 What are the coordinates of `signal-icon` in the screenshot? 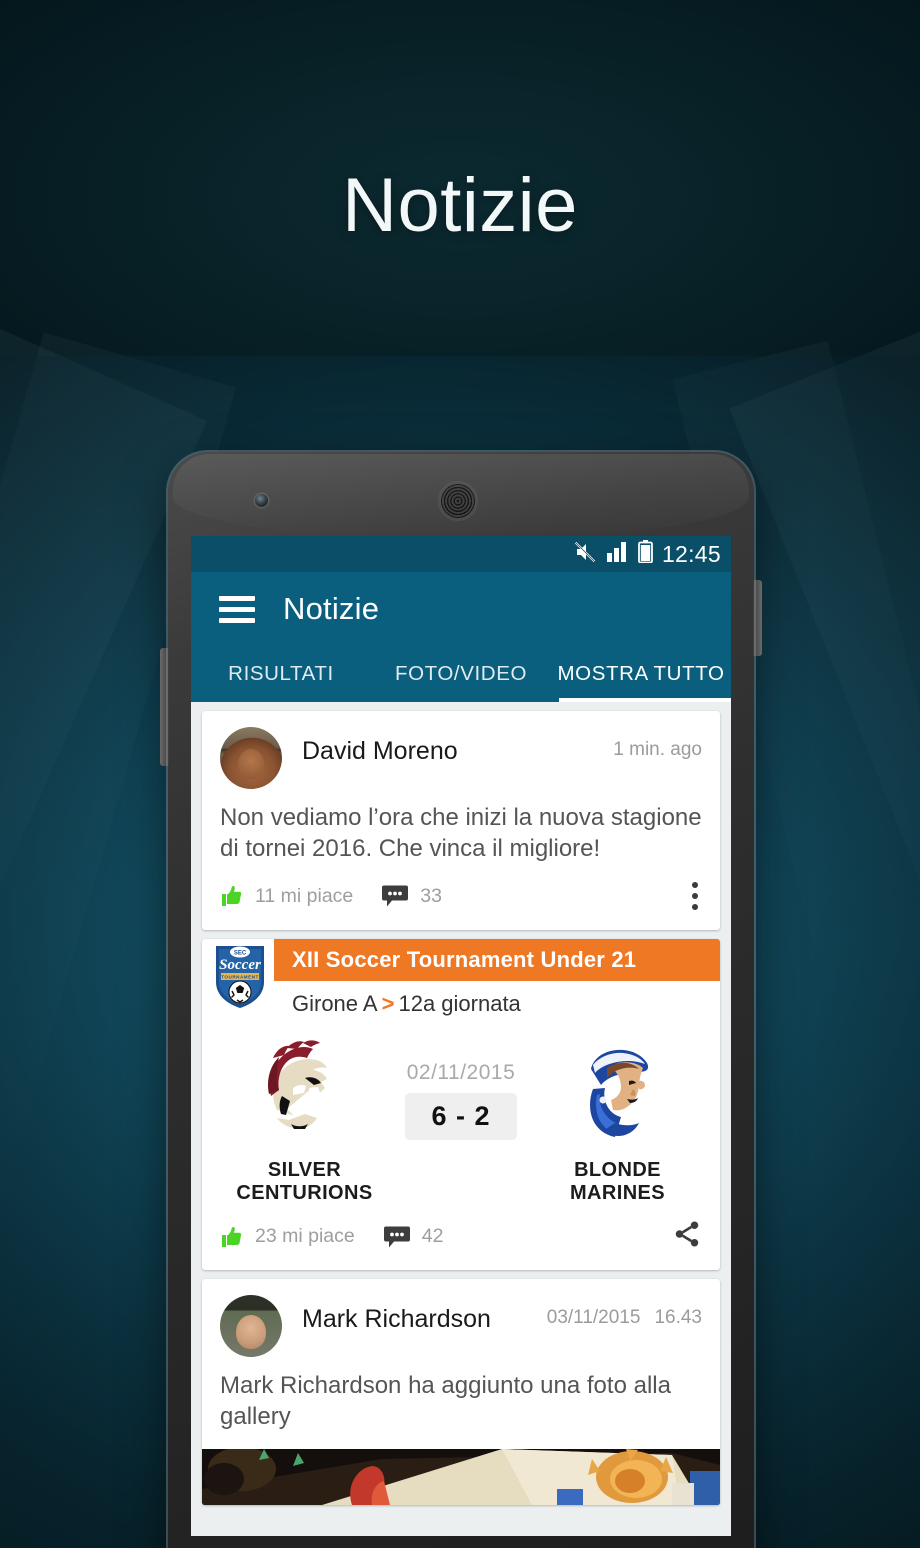 It's located at (617, 554).